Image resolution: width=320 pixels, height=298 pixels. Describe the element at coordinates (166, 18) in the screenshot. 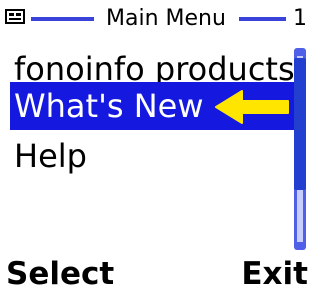

I see `menu-title: Main Menu` at that location.